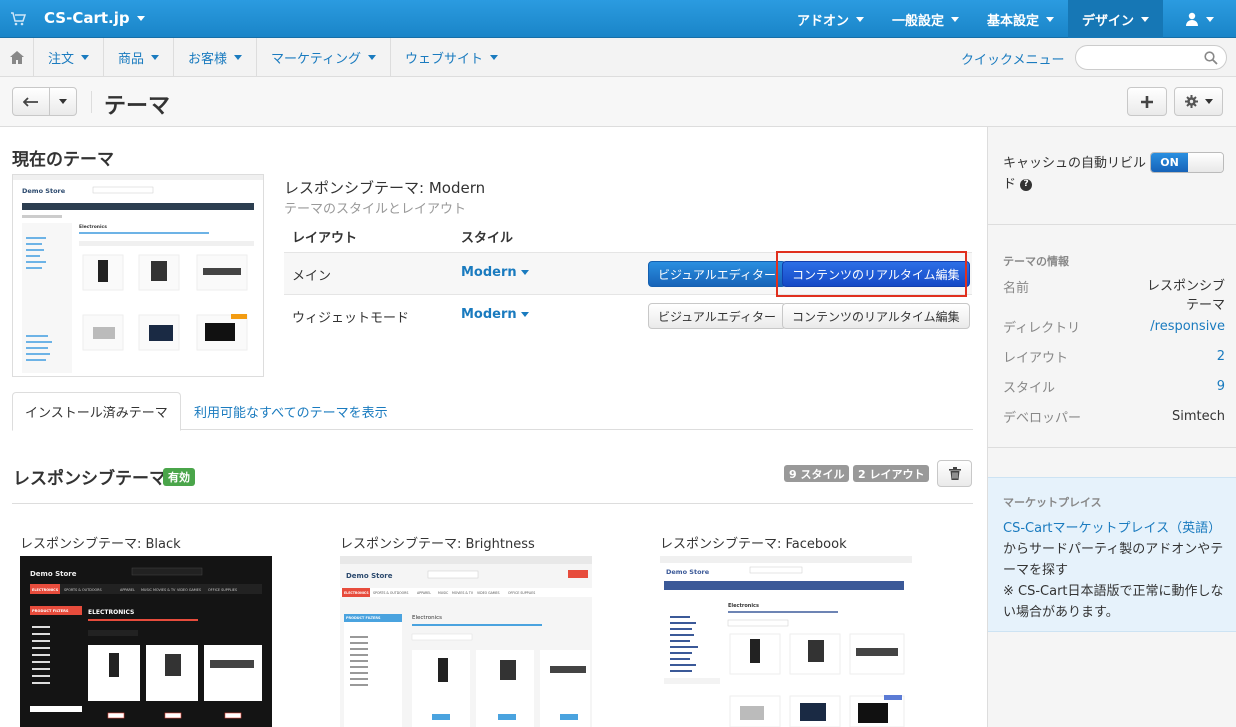 Image resolution: width=1236 pixels, height=727 pixels. What do you see at coordinates (1012, 21) in the screenshot?
I see `topmenu-label: 基本設定` at bounding box center [1012, 21].